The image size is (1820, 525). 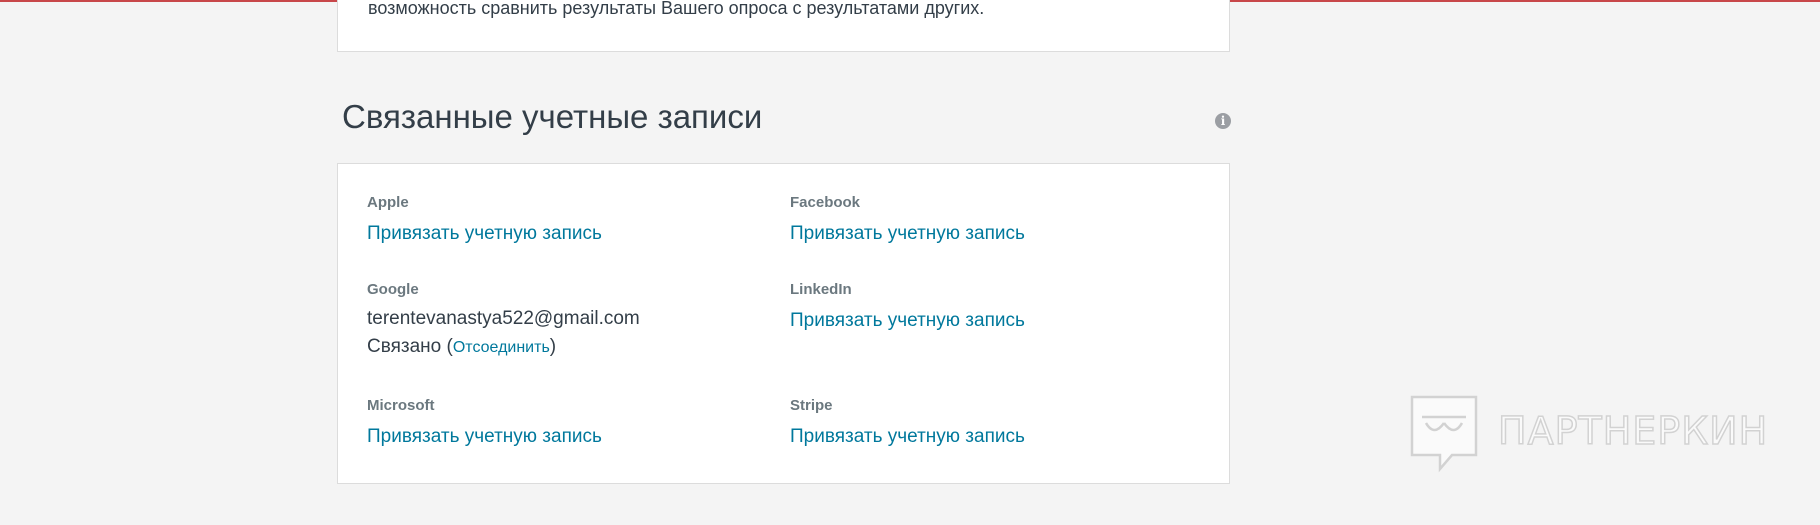 I want to click on google-status: Связано, so click(x=404, y=346).